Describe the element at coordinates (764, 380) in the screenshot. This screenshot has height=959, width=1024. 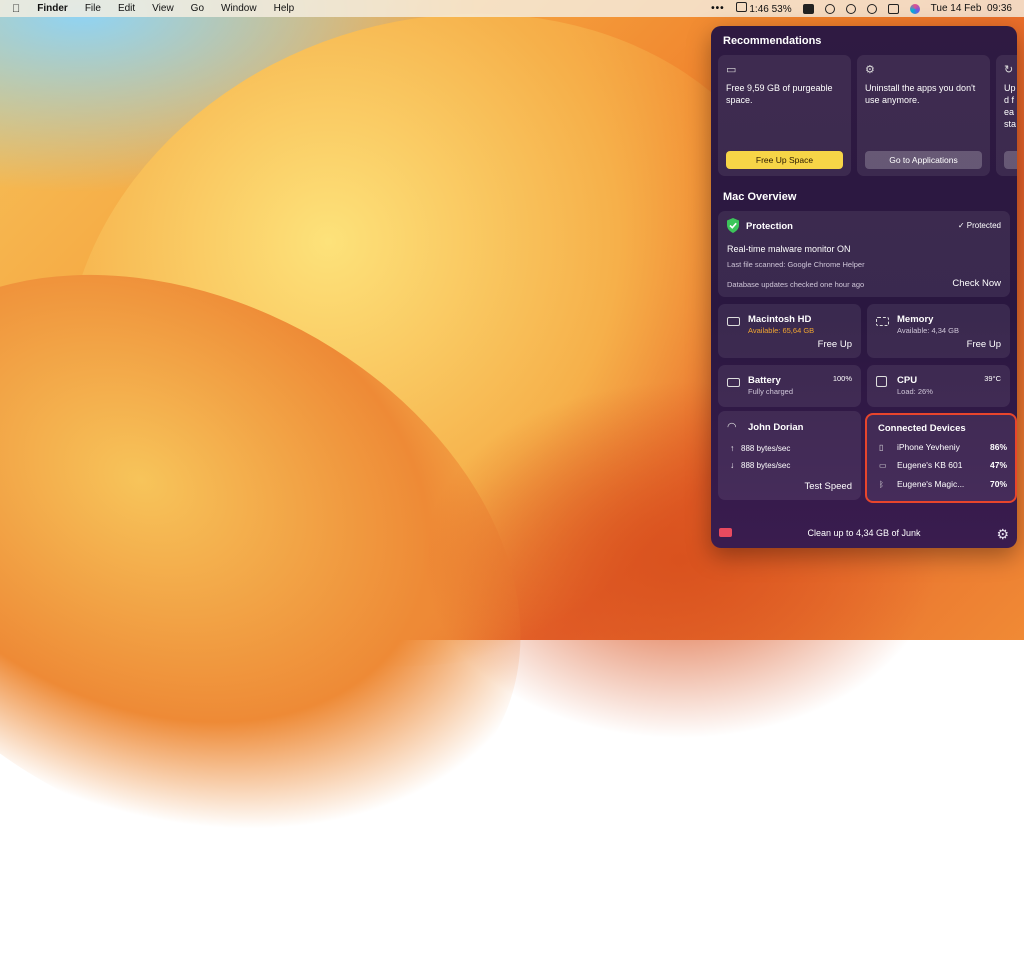
I see `battery-title: Battery` at that location.